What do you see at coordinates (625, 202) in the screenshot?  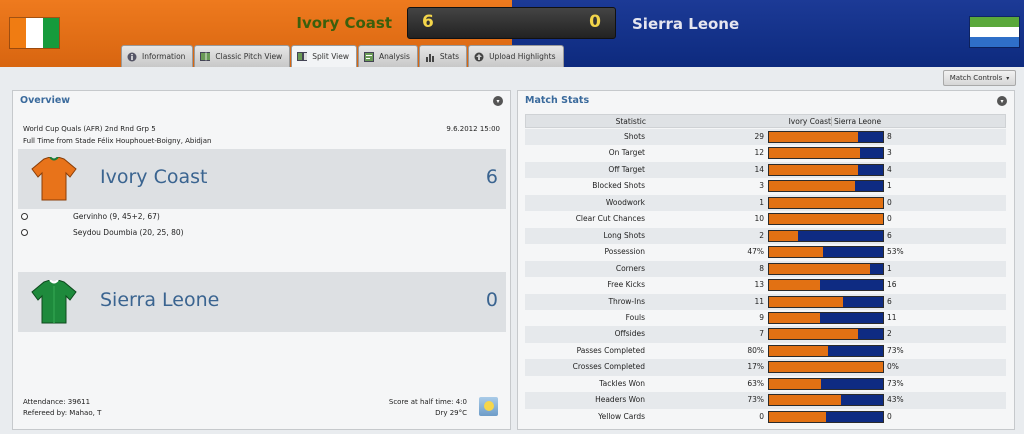 I see `stat-name: Woodwork` at bounding box center [625, 202].